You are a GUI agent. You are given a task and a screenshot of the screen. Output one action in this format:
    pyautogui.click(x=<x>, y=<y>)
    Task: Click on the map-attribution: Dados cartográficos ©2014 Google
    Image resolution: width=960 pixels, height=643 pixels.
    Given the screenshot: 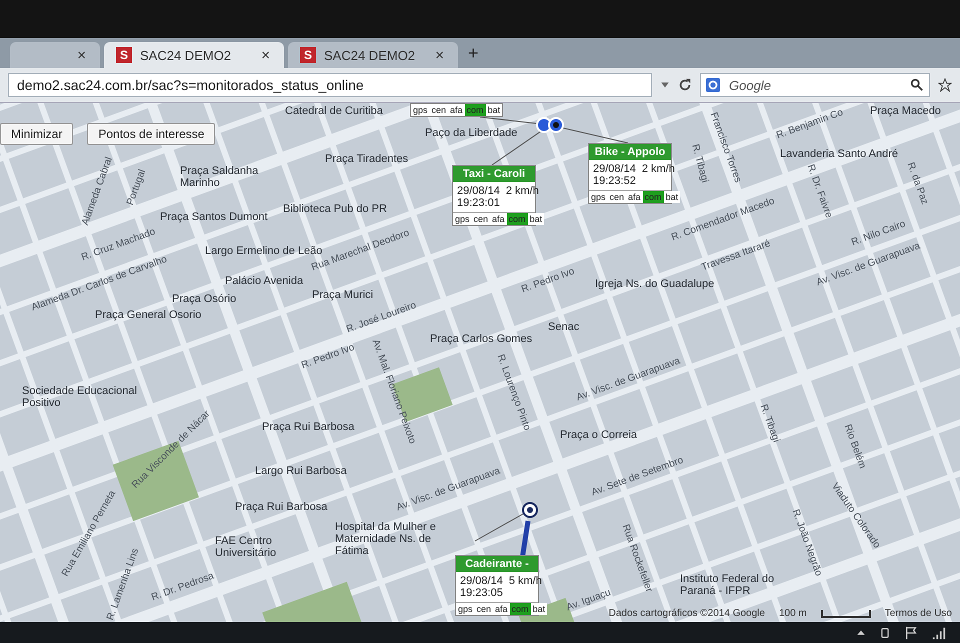 What is the action you would take?
    pyautogui.click(x=686, y=613)
    